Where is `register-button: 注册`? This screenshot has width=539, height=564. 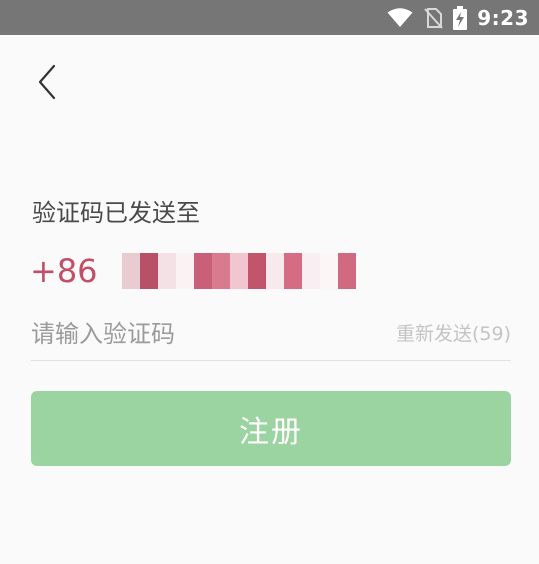
register-button: 注册 is located at coordinates (271, 428).